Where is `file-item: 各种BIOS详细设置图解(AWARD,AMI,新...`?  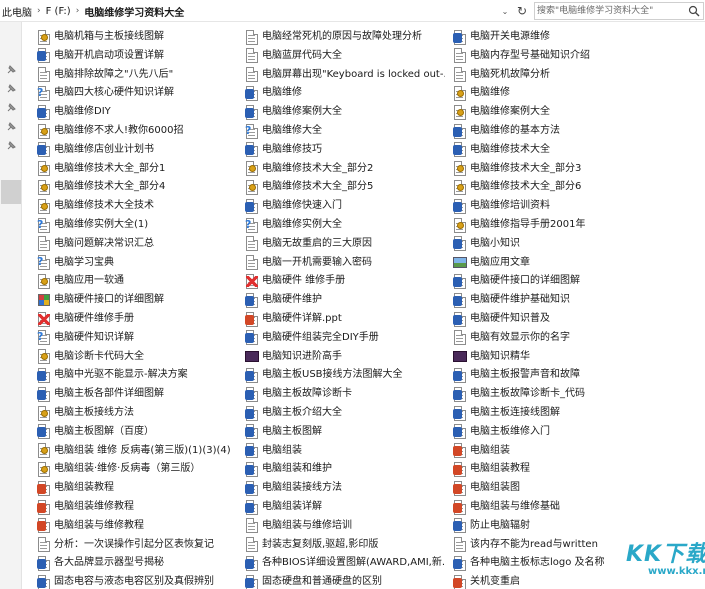
file-item: 各种BIOS详细设置图解(AWARD,AMI,新... is located at coordinates (345, 563).